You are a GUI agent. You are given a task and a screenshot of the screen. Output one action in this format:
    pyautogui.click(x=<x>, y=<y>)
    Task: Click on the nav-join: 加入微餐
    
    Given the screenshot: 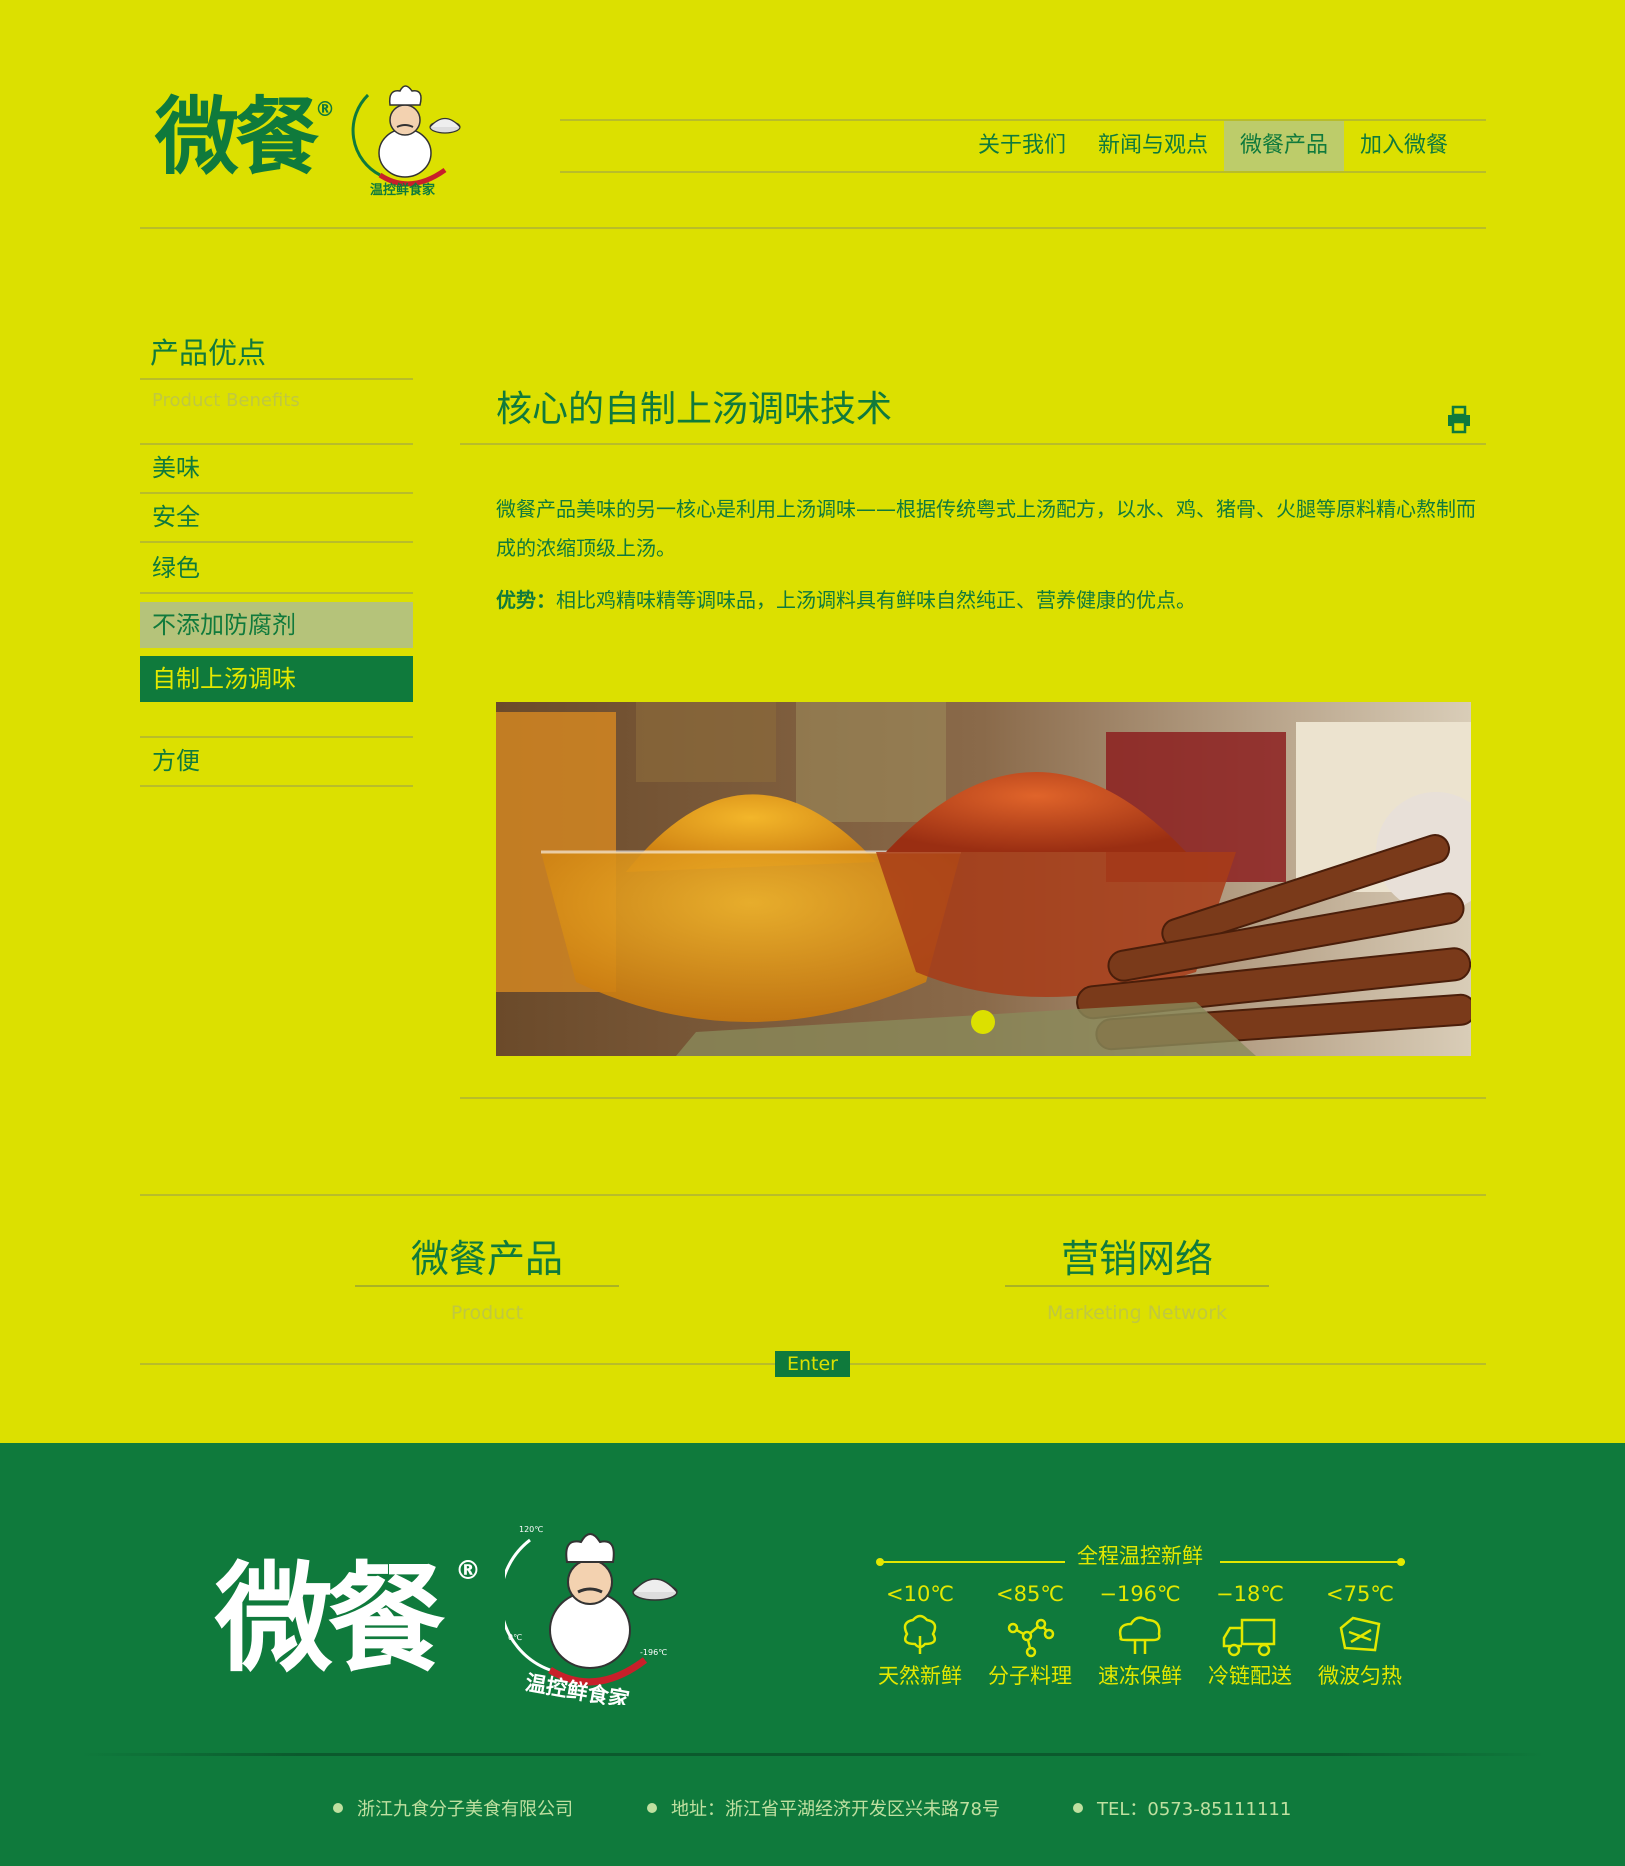 What is the action you would take?
    pyautogui.click(x=1404, y=146)
    